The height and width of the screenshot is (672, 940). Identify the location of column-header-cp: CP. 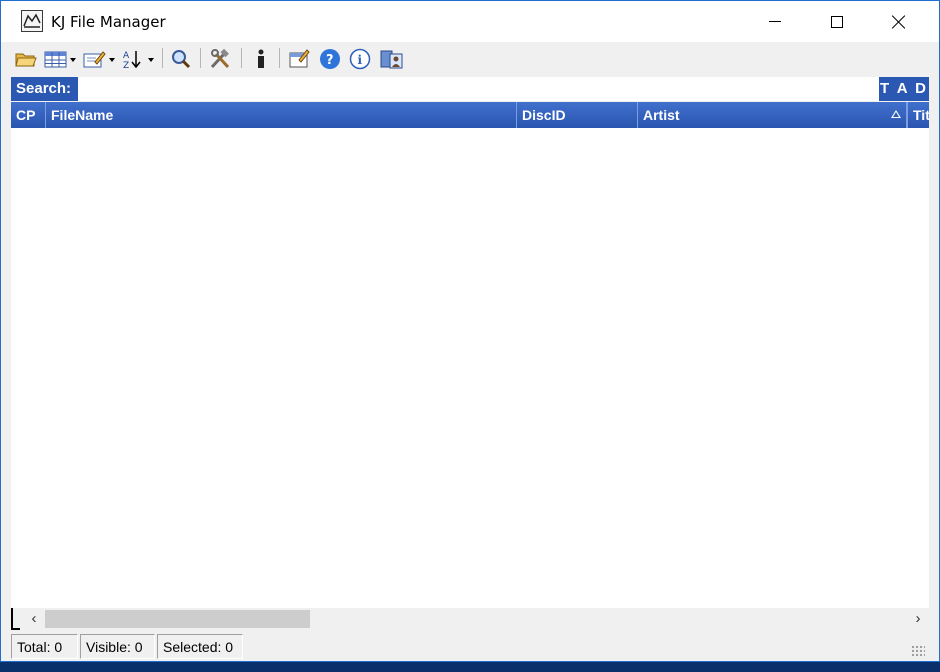
(28, 115).